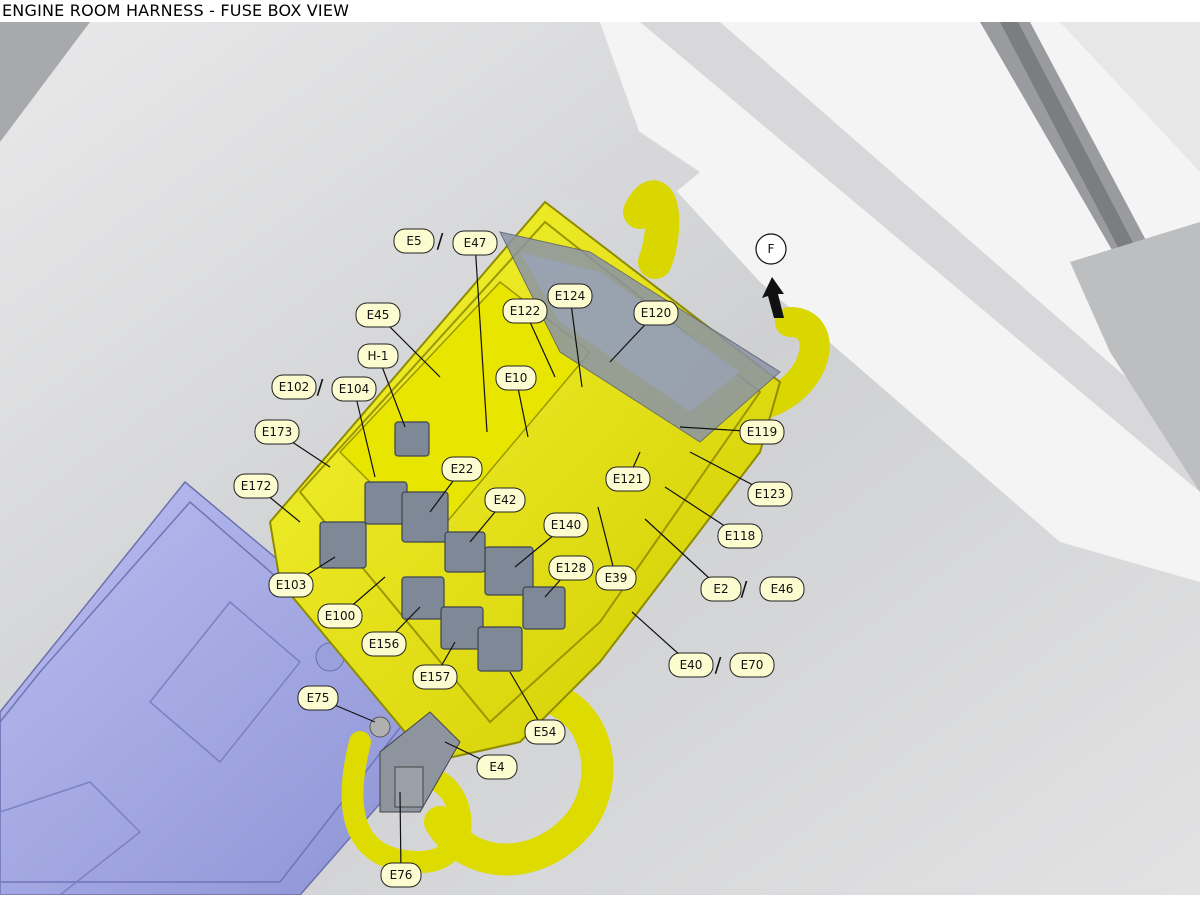 The image size is (1200, 903). I want to click on connector-label-e5: E5, so click(414, 241).